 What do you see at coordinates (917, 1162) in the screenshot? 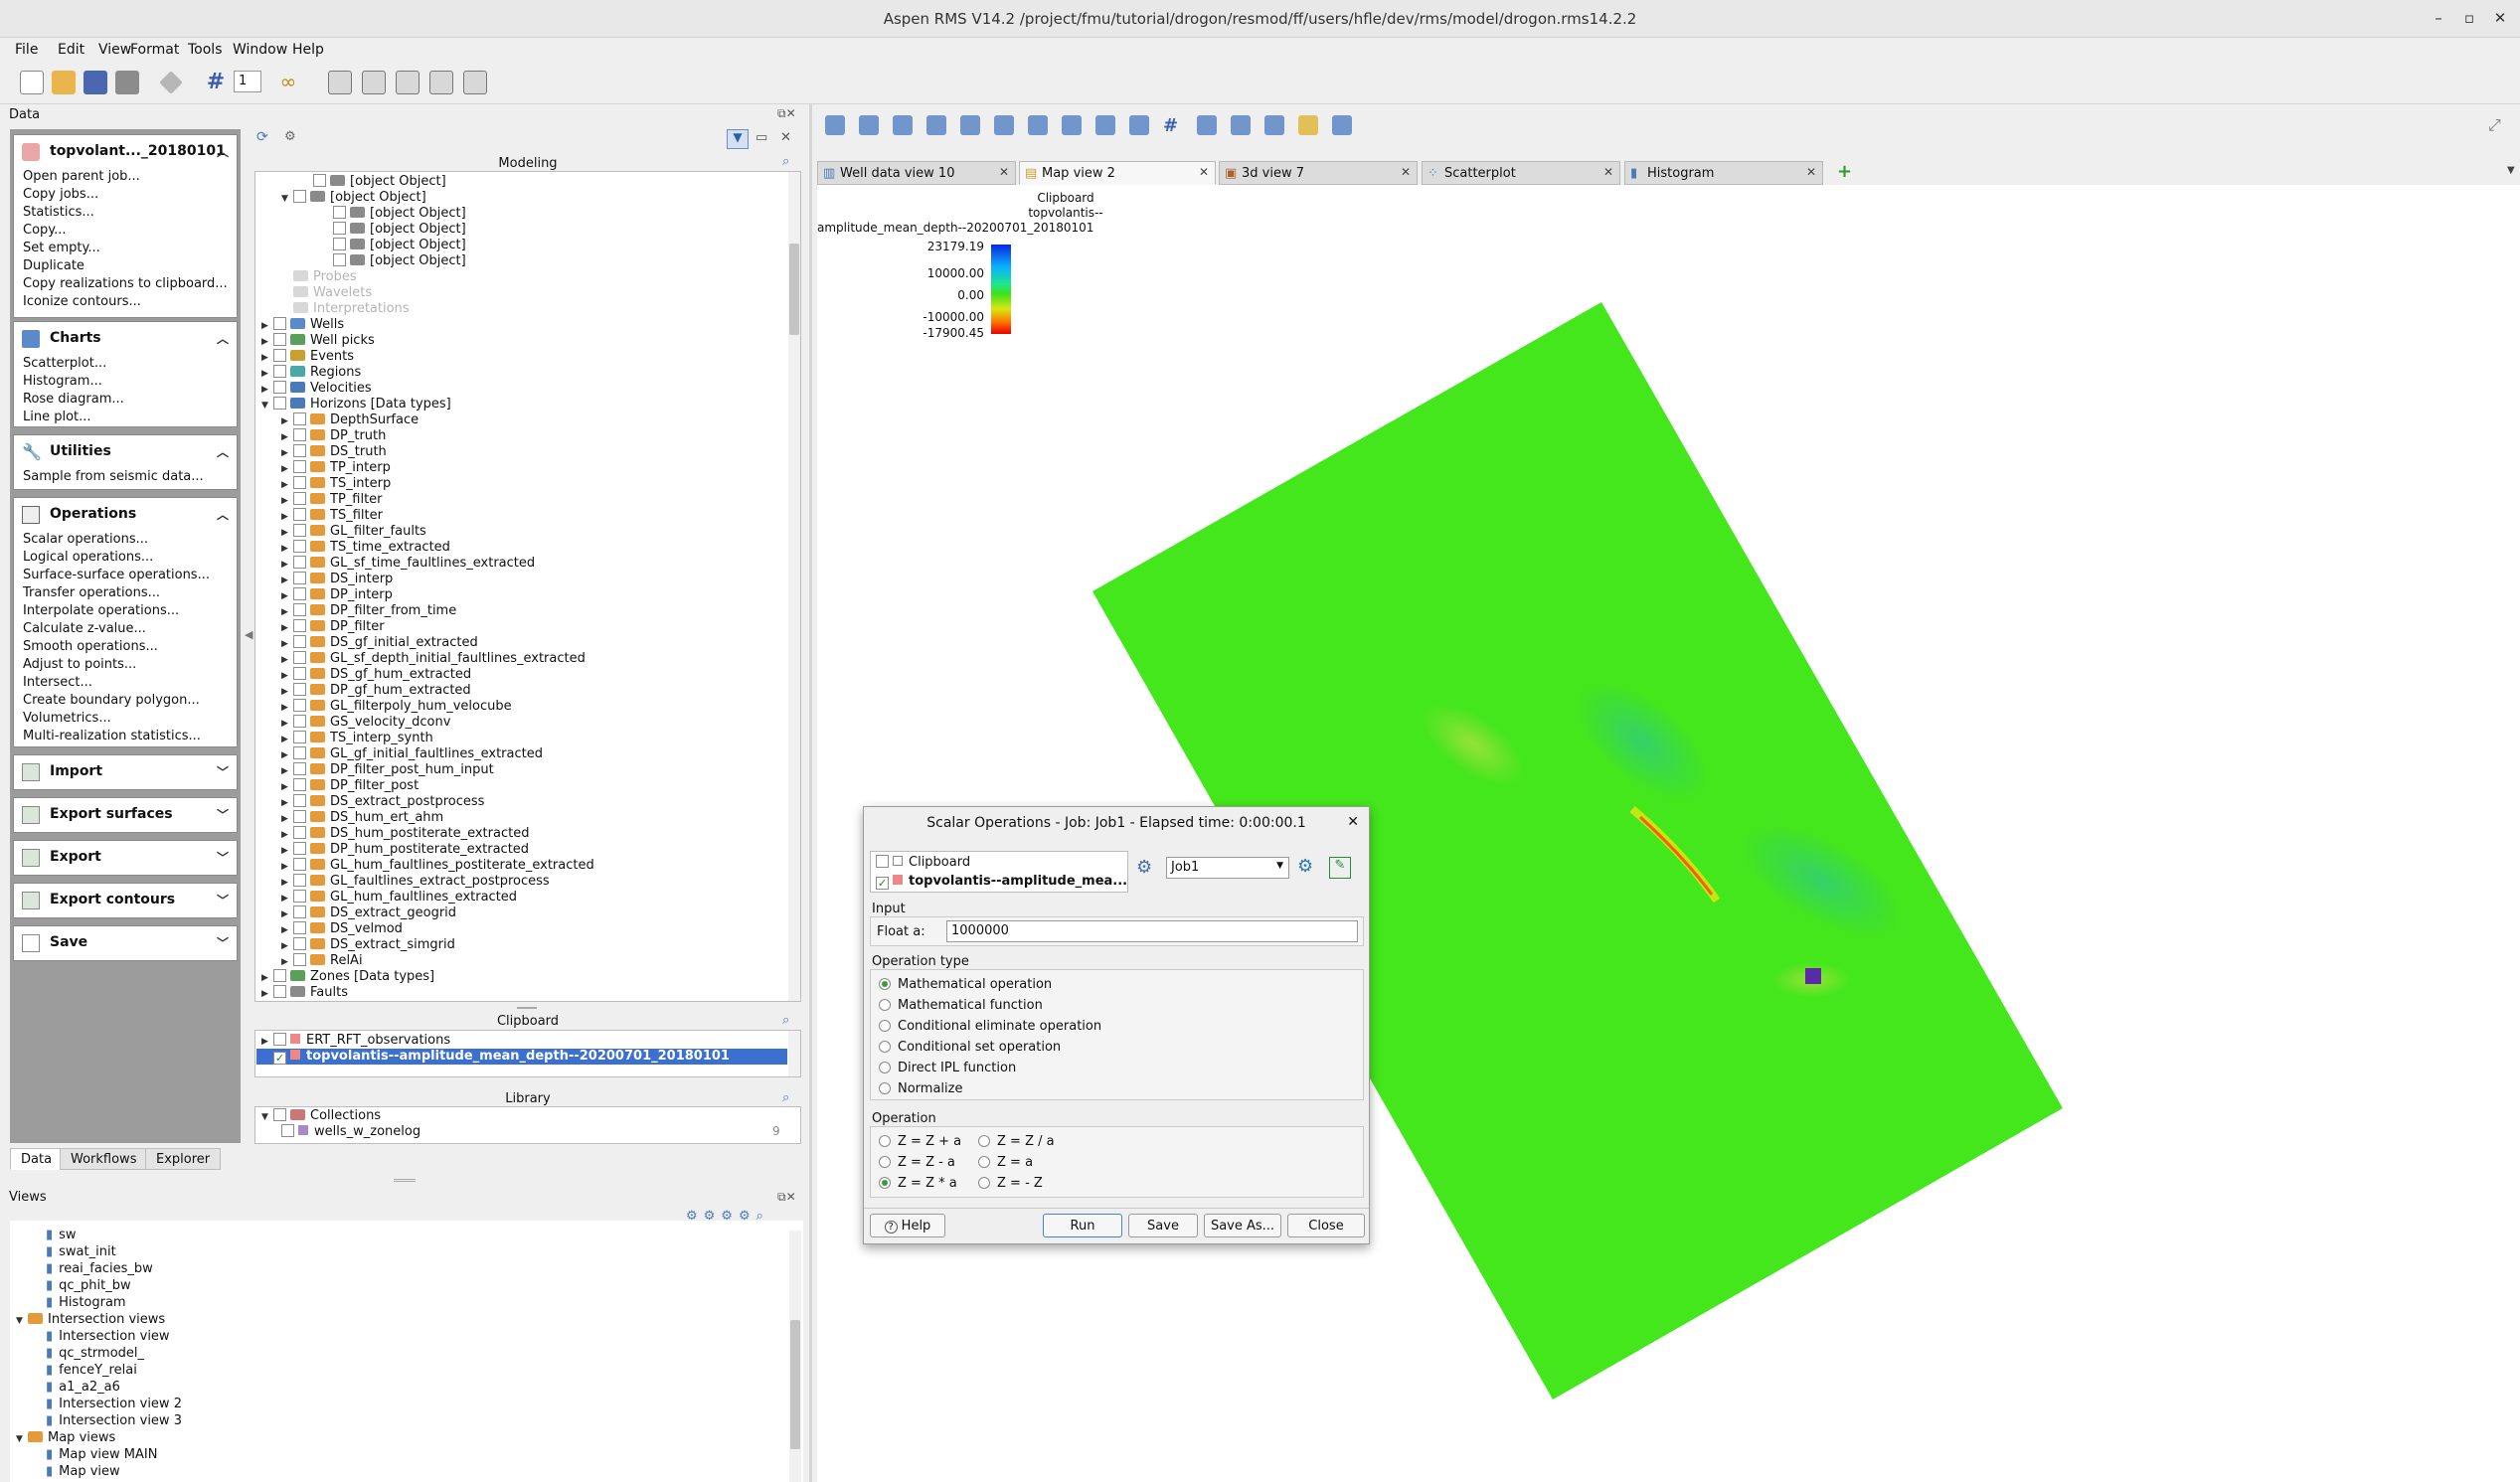
I see `operation-option: Z = Z - a` at bounding box center [917, 1162].